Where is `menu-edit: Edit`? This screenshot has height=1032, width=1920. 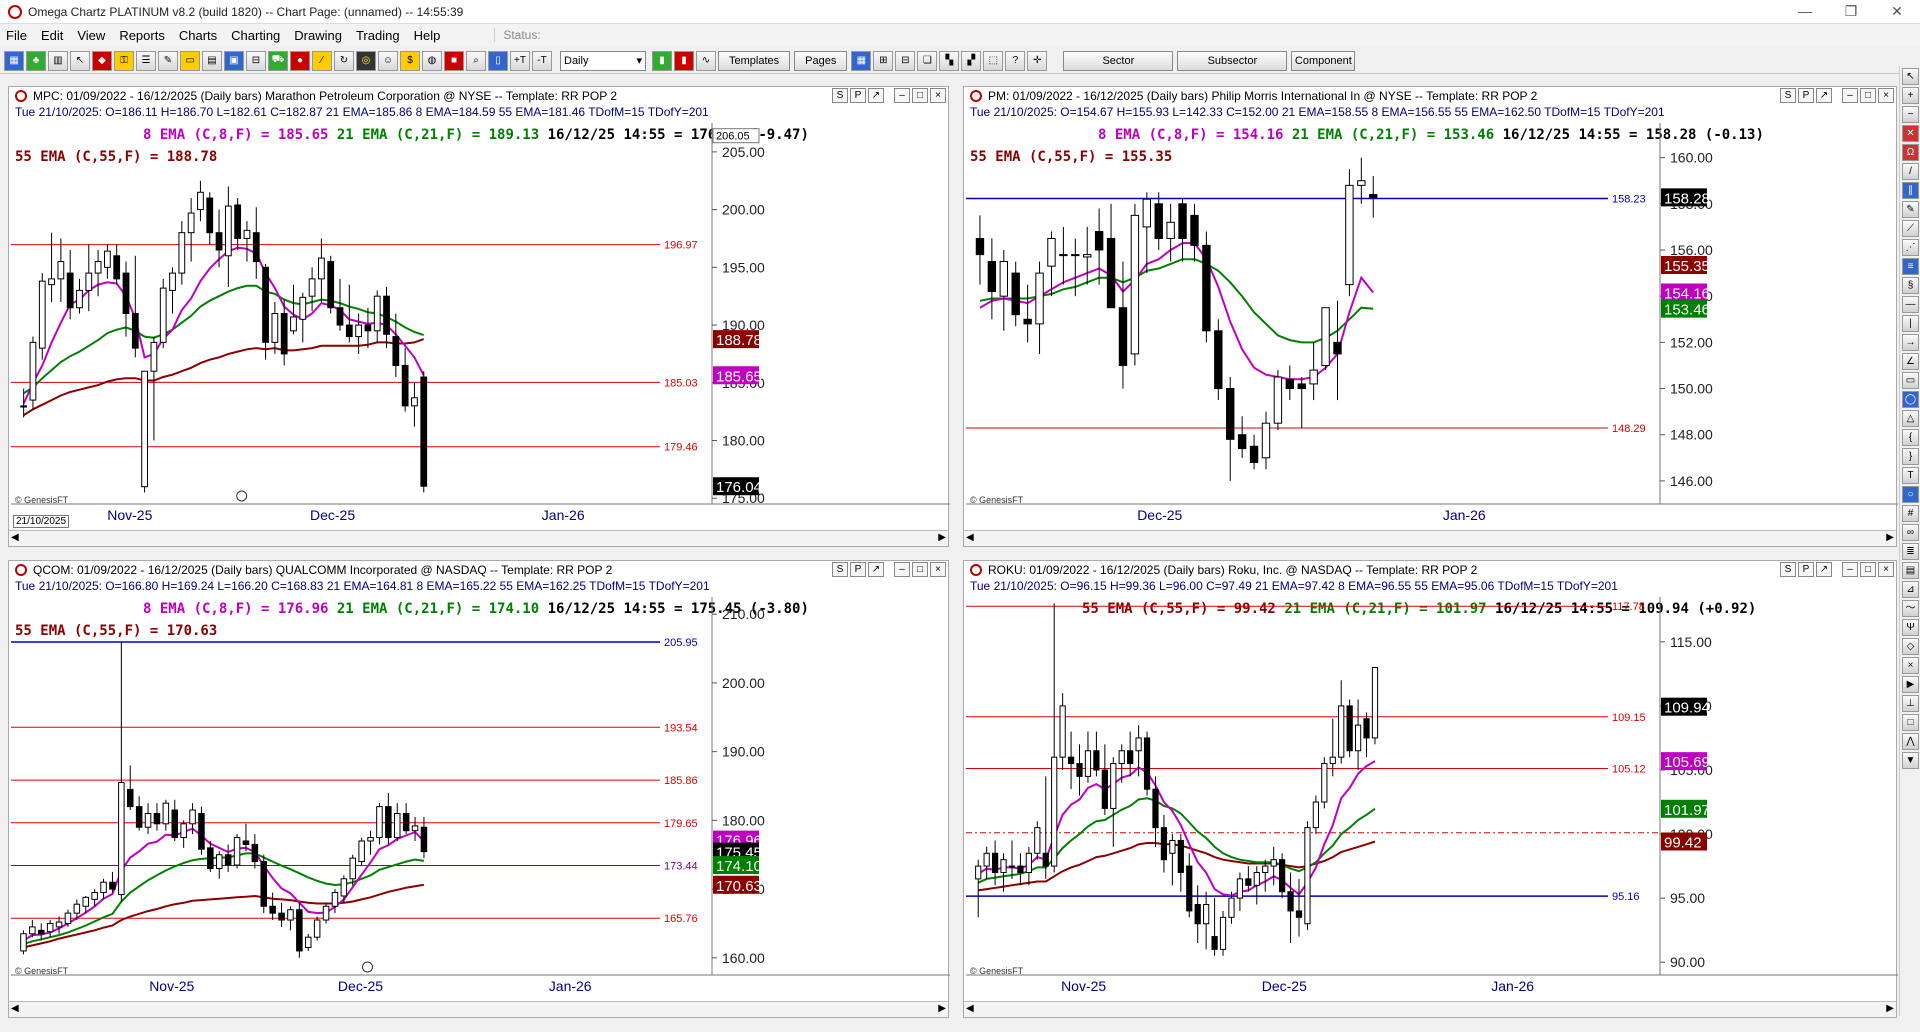 menu-edit: Edit is located at coordinates (52, 35).